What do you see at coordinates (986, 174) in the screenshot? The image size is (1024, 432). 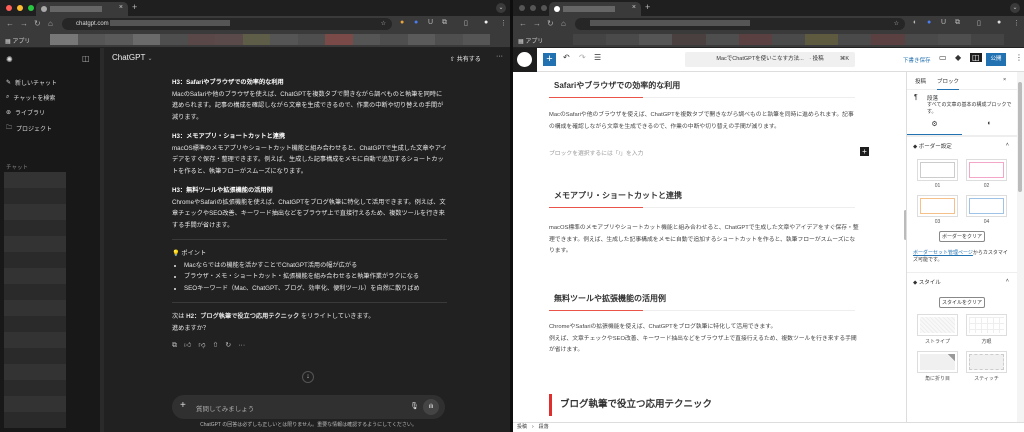 I see `border-option-02: 02` at bounding box center [986, 174].